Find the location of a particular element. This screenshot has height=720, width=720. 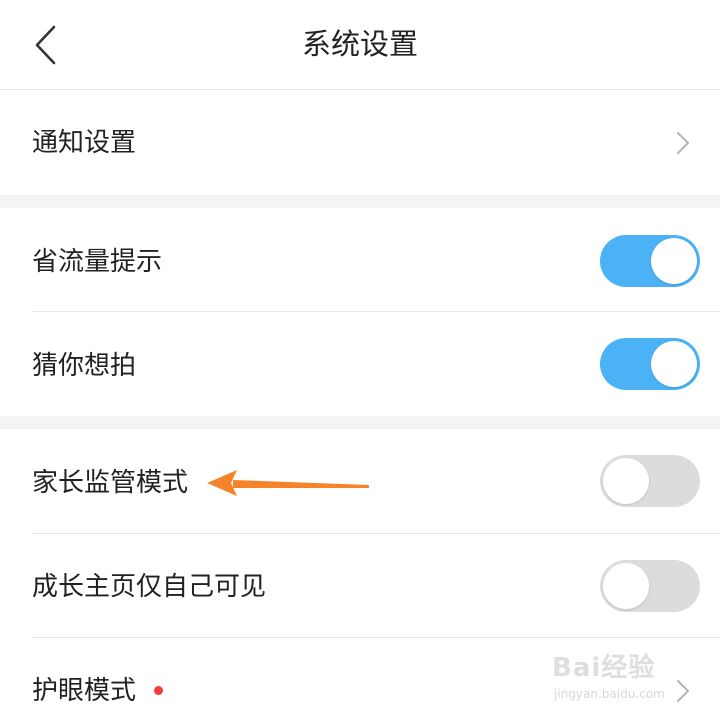

private-growth-page-toggle is located at coordinates (650, 586).